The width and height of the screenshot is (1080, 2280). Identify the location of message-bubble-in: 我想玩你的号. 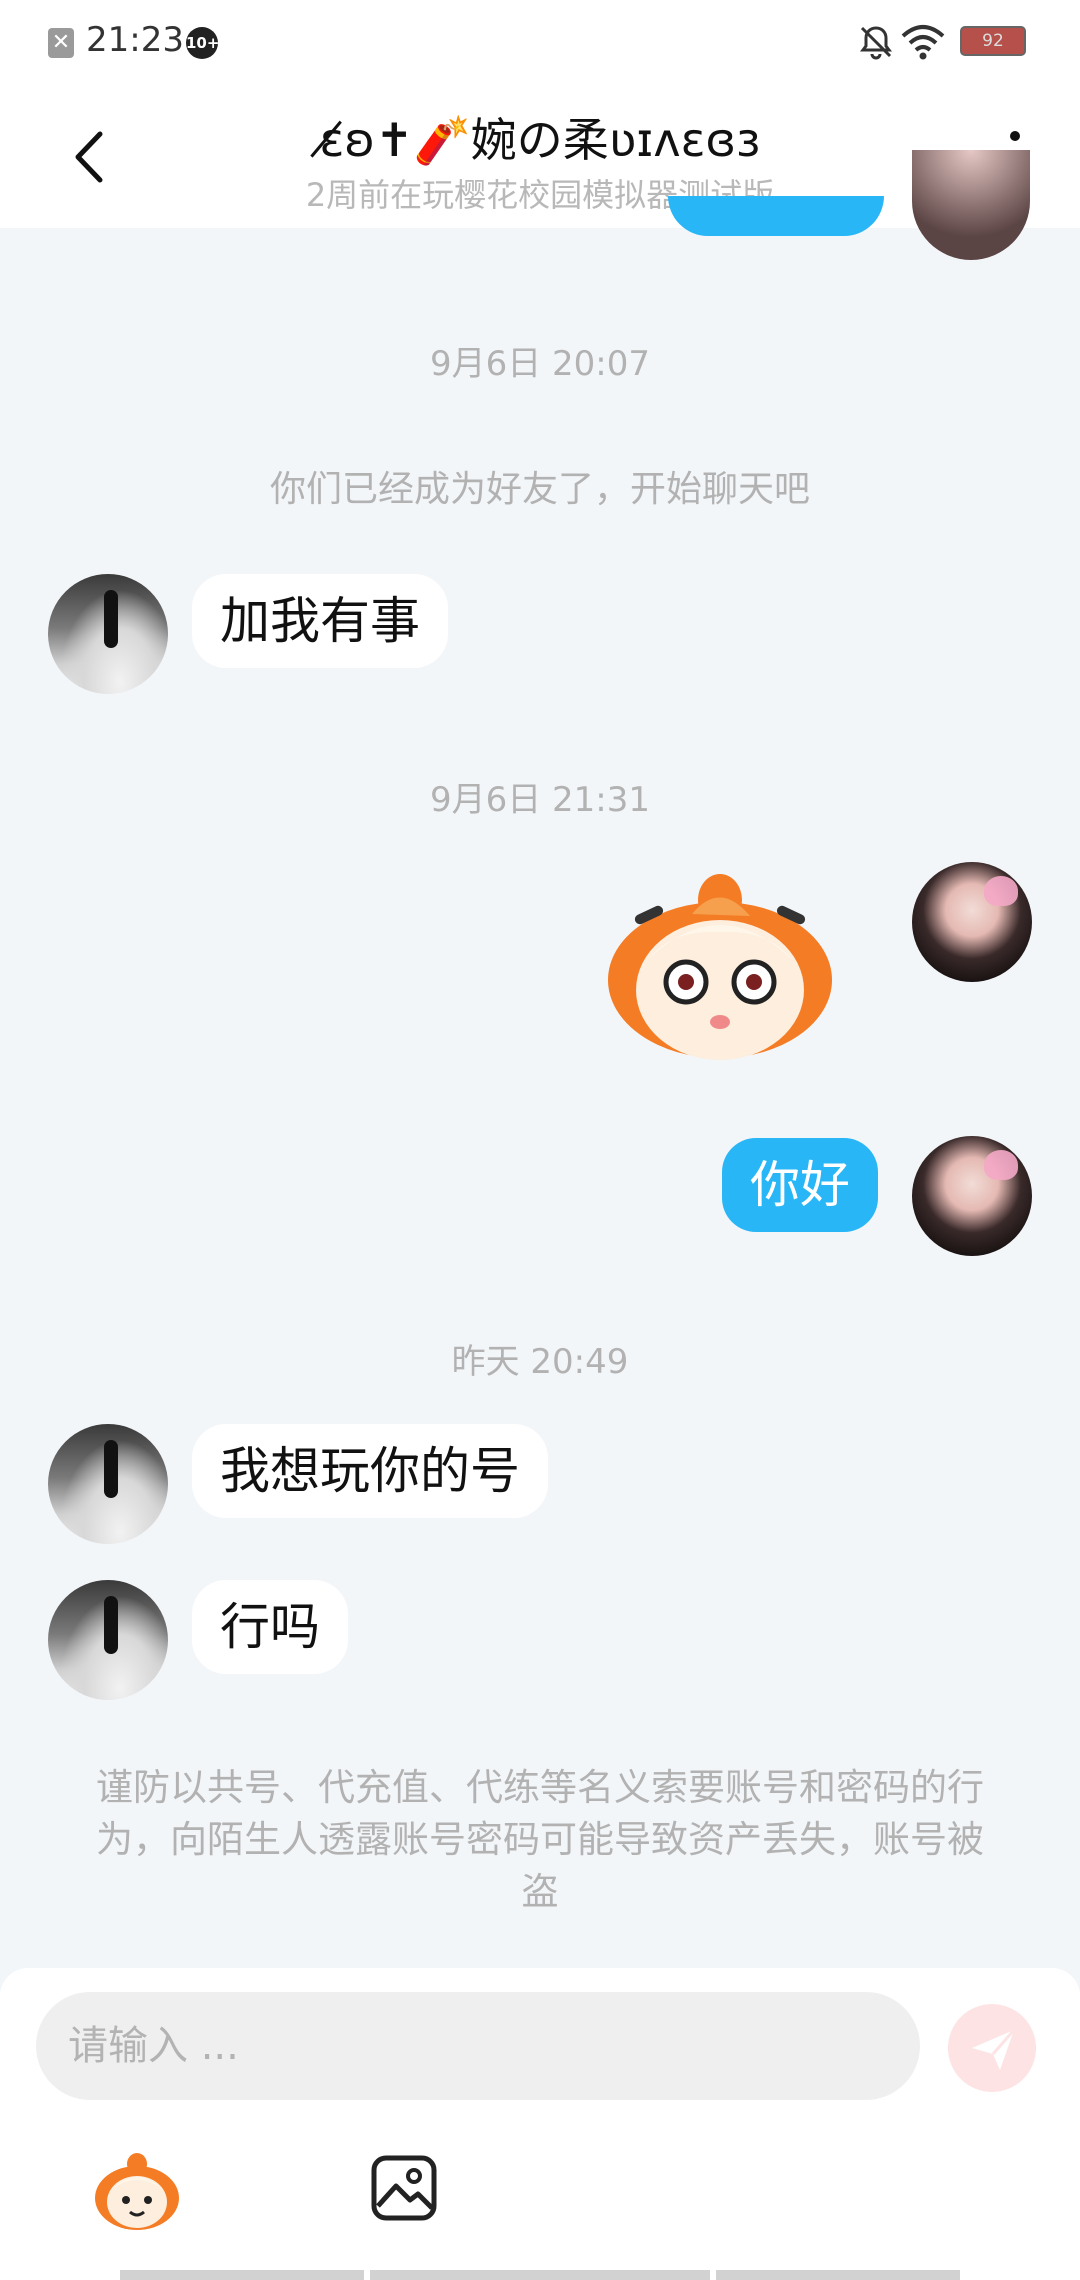
(370, 1471).